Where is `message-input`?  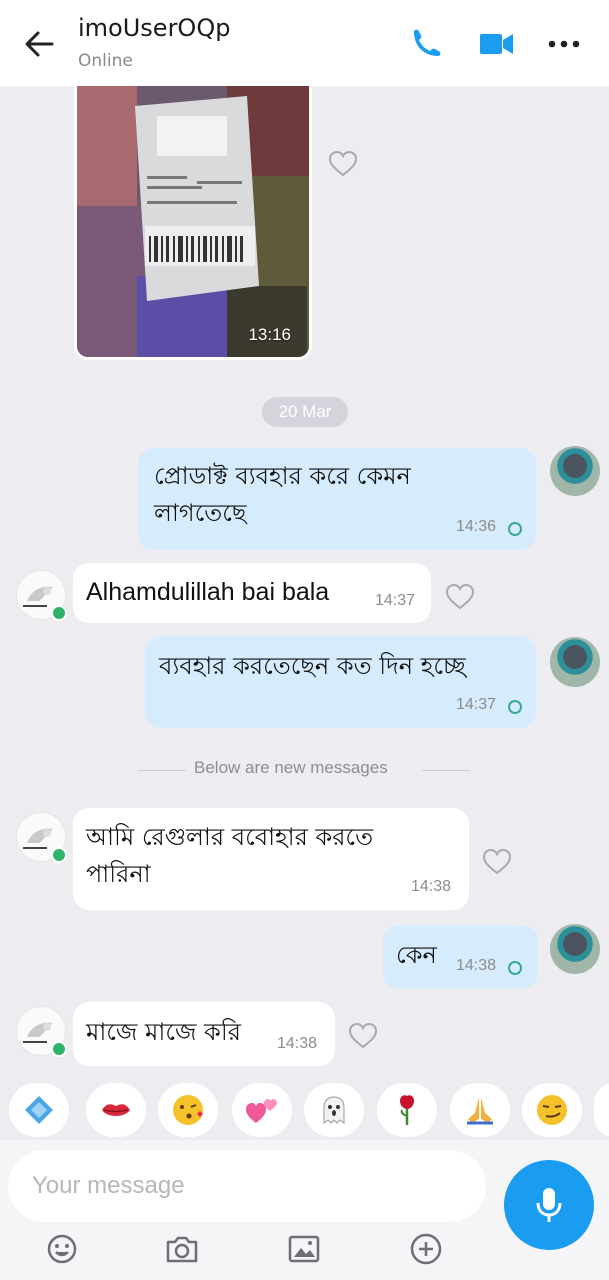
message-input is located at coordinates (247, 1186).